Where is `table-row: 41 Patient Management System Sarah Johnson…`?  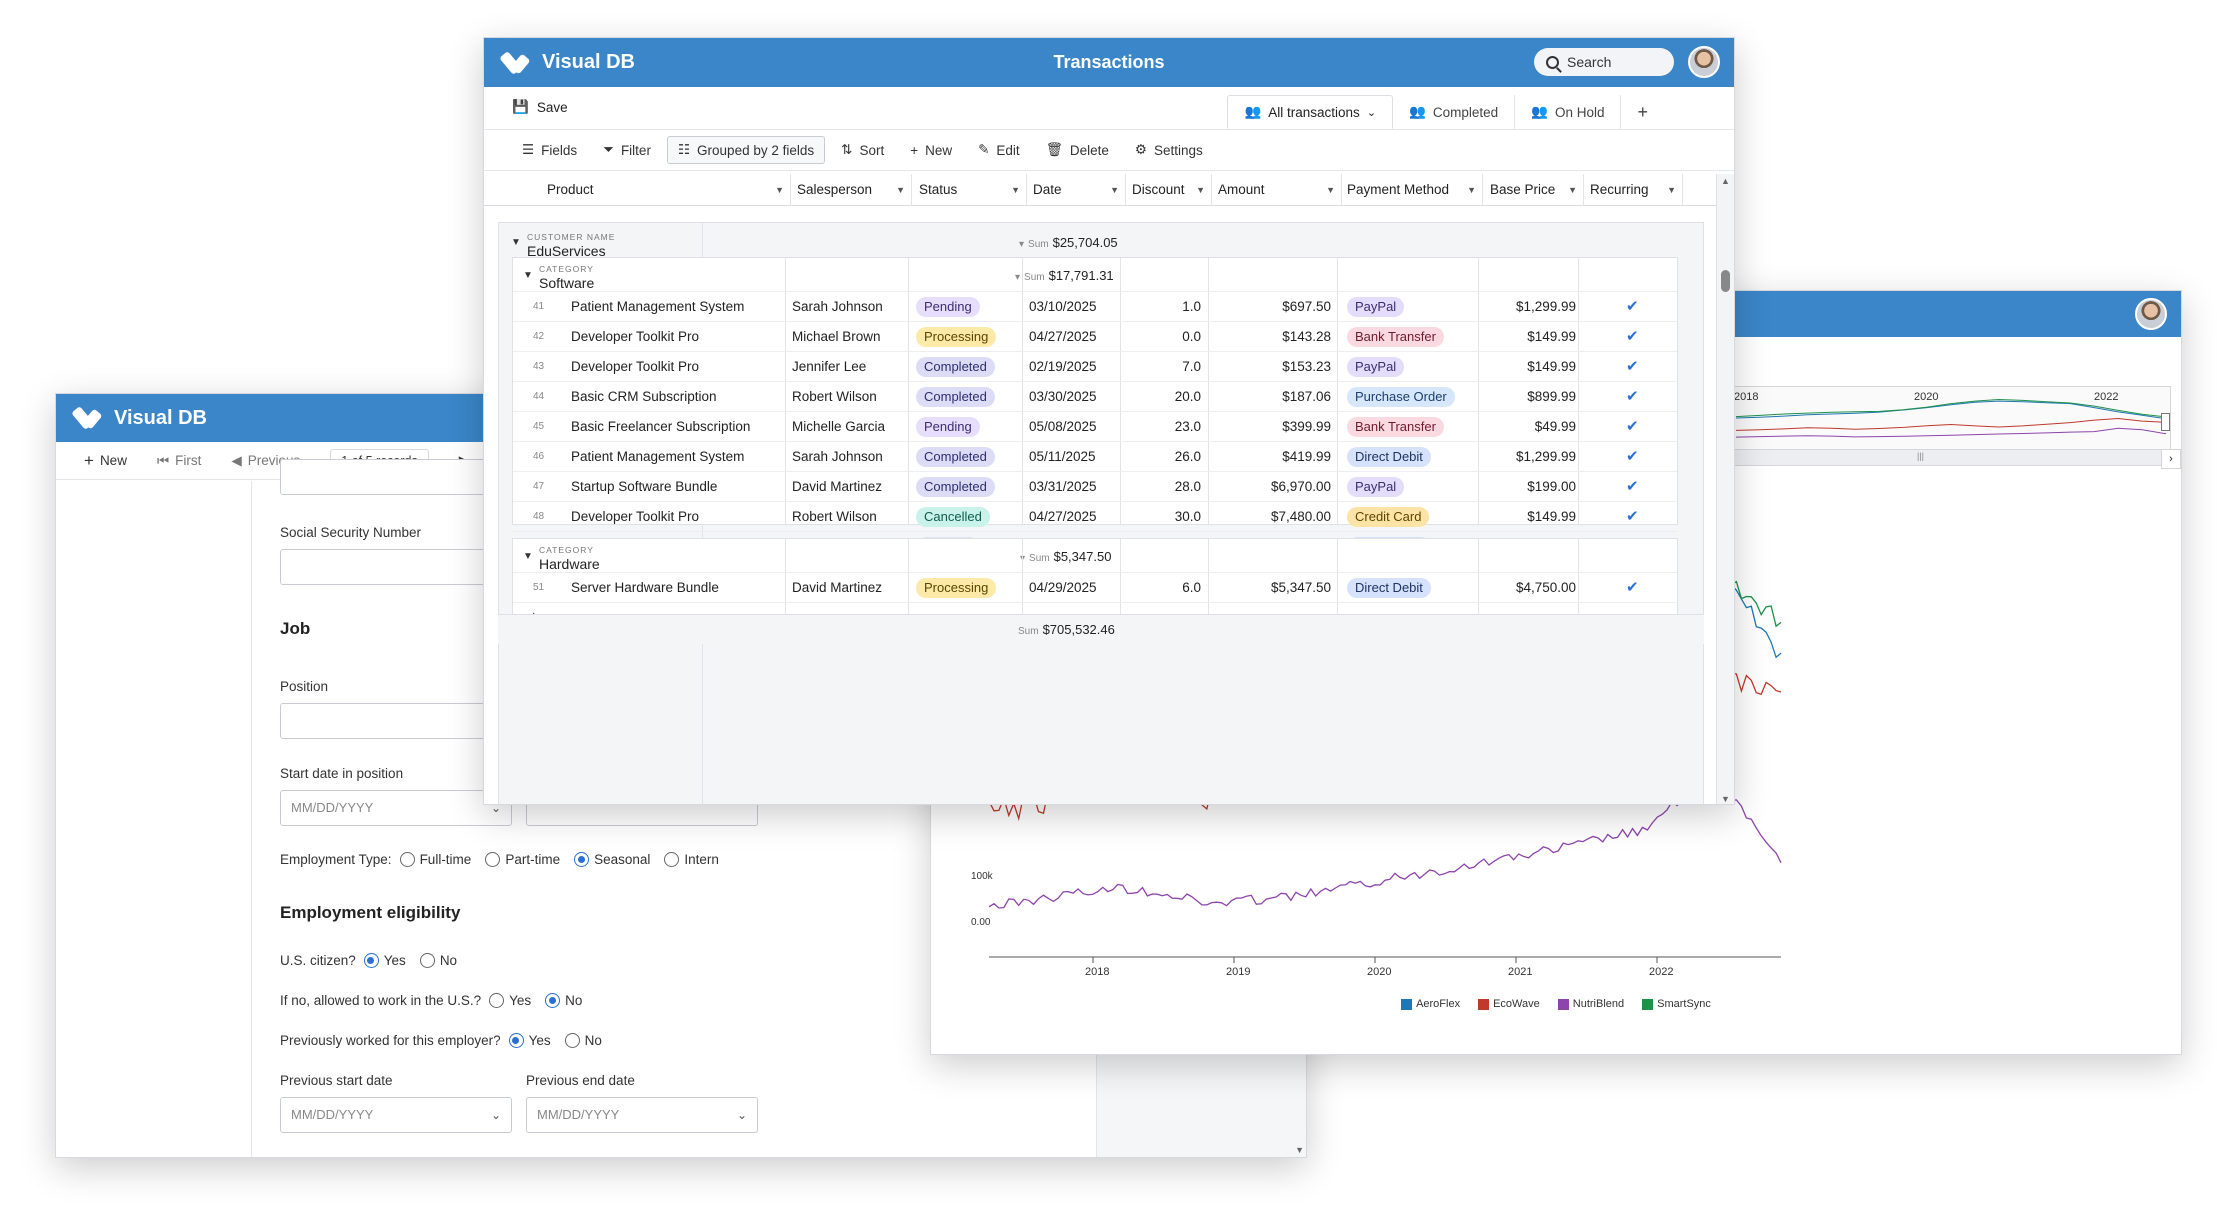
table-row: 41 Patient Management System Sarah Johnson… is located at coordinates (1095, 306).